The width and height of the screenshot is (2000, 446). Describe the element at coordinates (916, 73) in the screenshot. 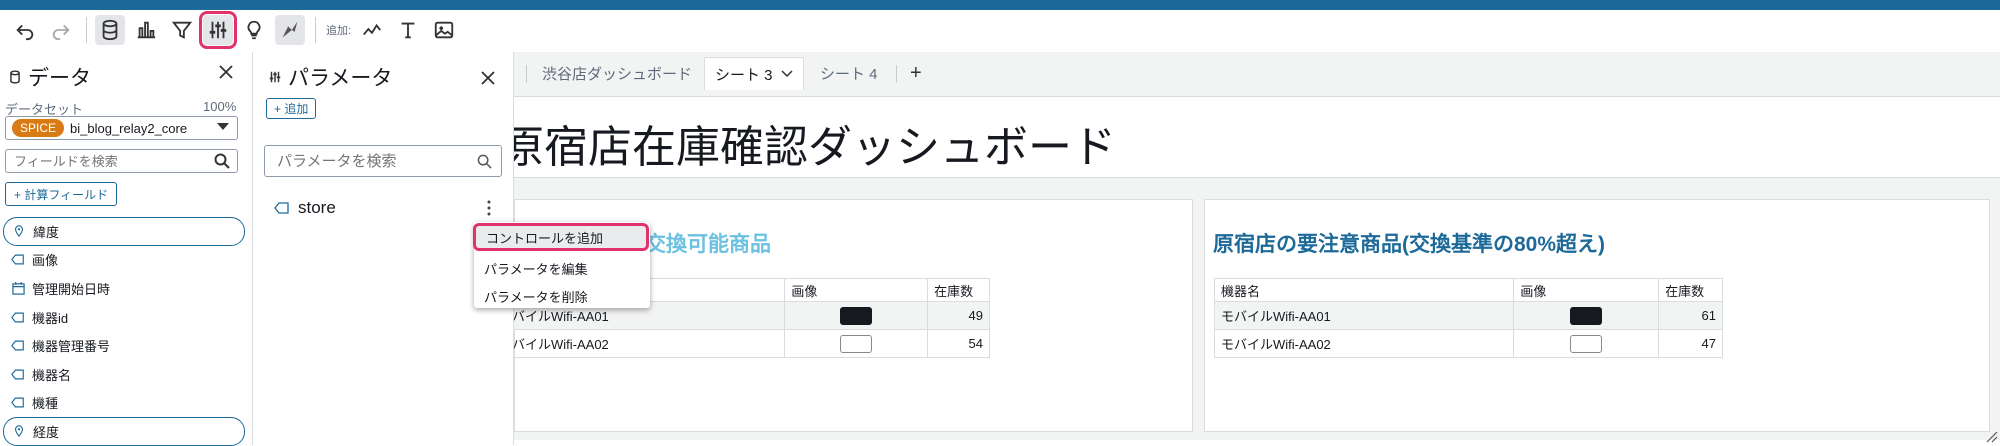

I see `add-sheet-button: +` at that location.